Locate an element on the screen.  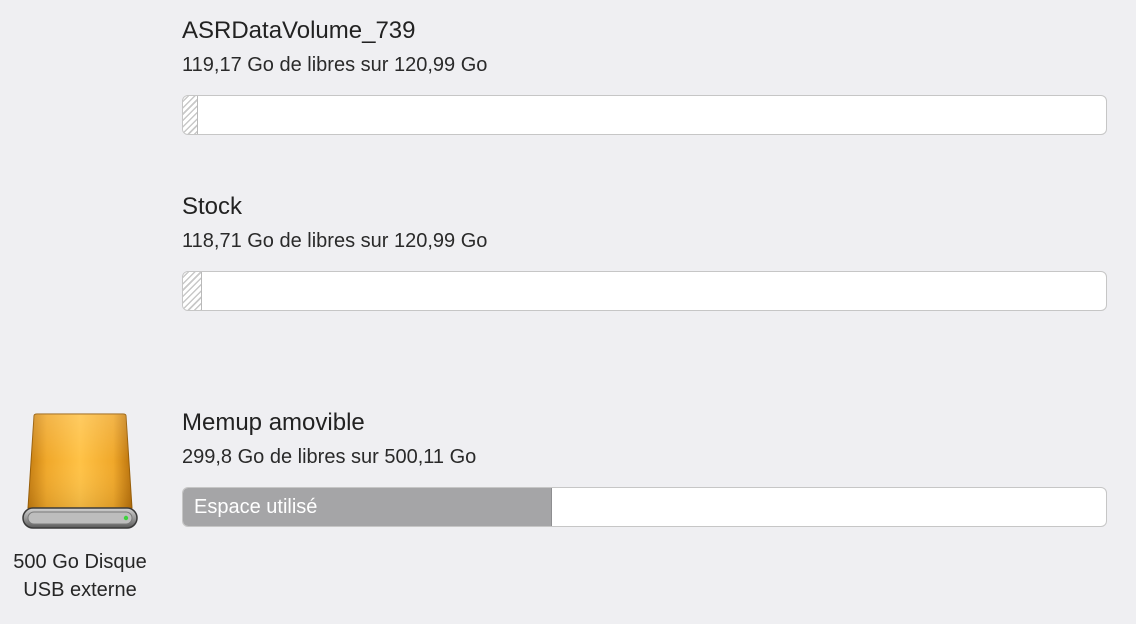
disk-caption-line-2: USB externe is located at coordinates (80, 590).